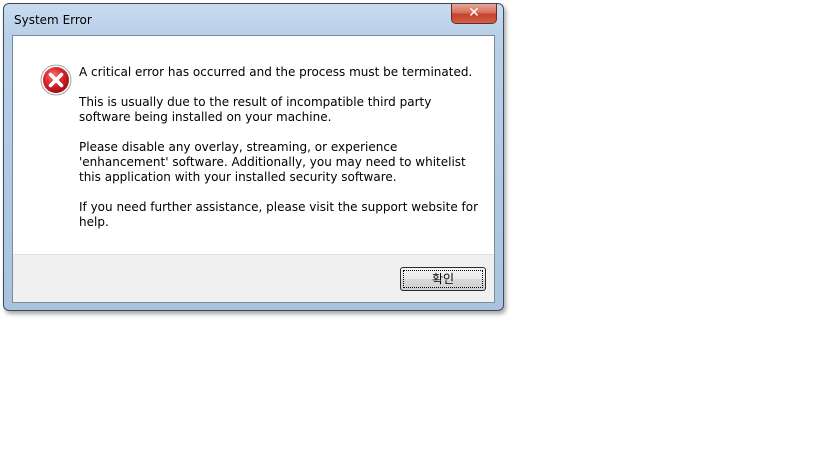  I want to click on ok-button-label: 확인, so click(443, 279).